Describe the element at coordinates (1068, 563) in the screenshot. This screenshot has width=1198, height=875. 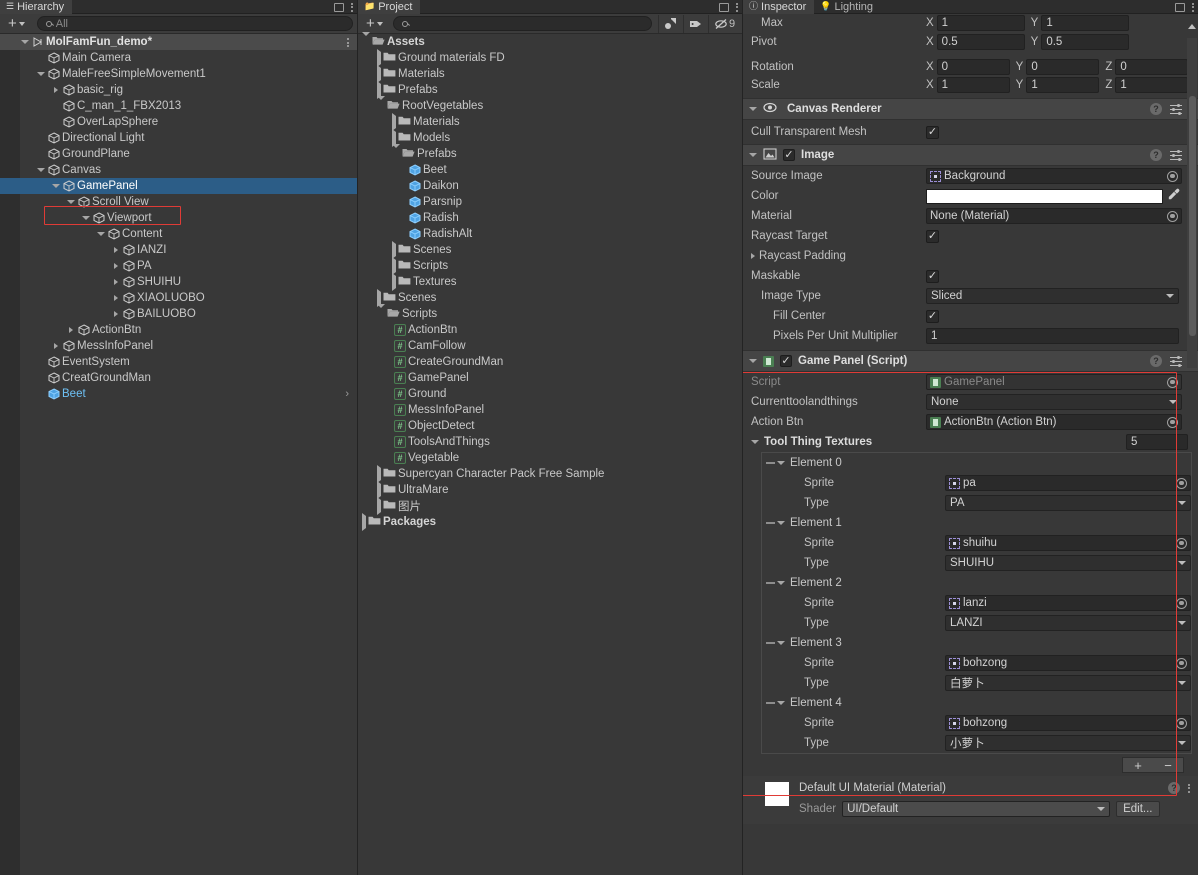
I see `type-dropdown: SHUIHU` at that location.